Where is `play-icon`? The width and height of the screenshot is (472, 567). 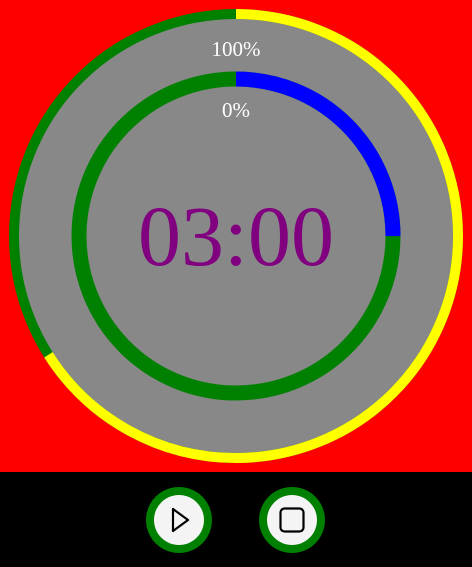
play-icon is located at coordinates (180, 520).